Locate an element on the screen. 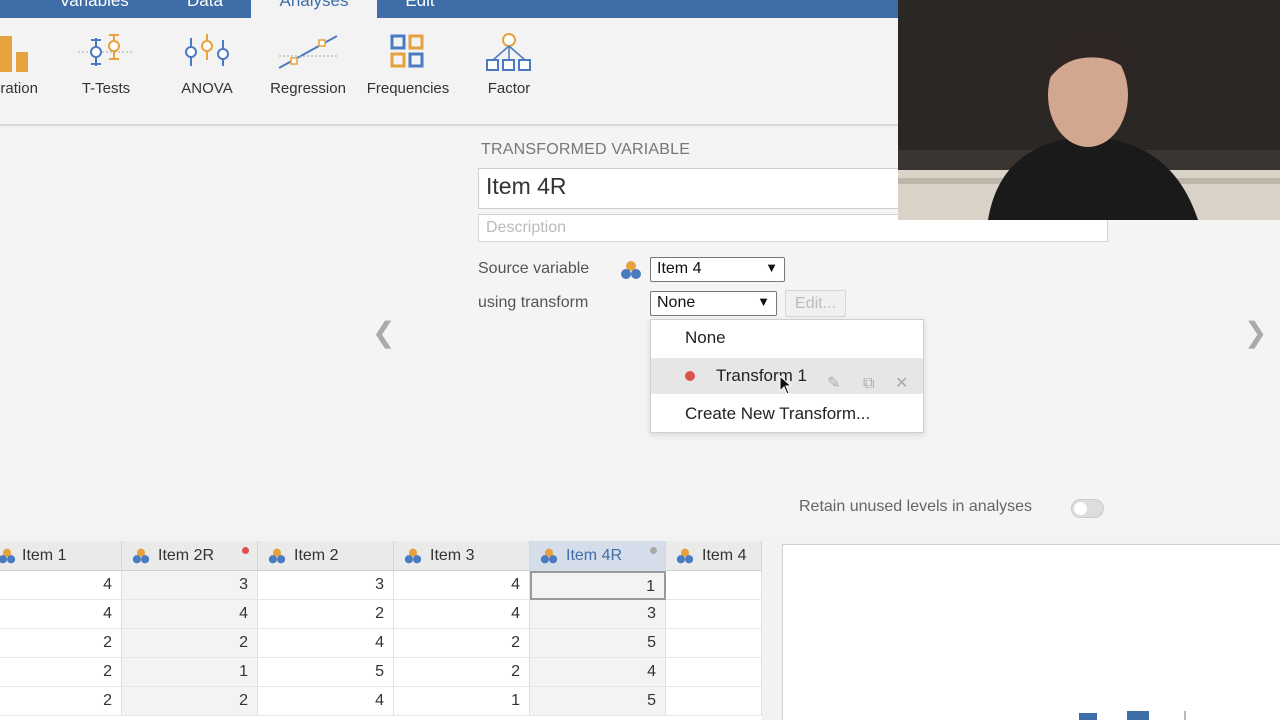 This screenshot has width=1280, height=720. source-variable-select: Item 4 ▼ is located at coordinates (717, 269).